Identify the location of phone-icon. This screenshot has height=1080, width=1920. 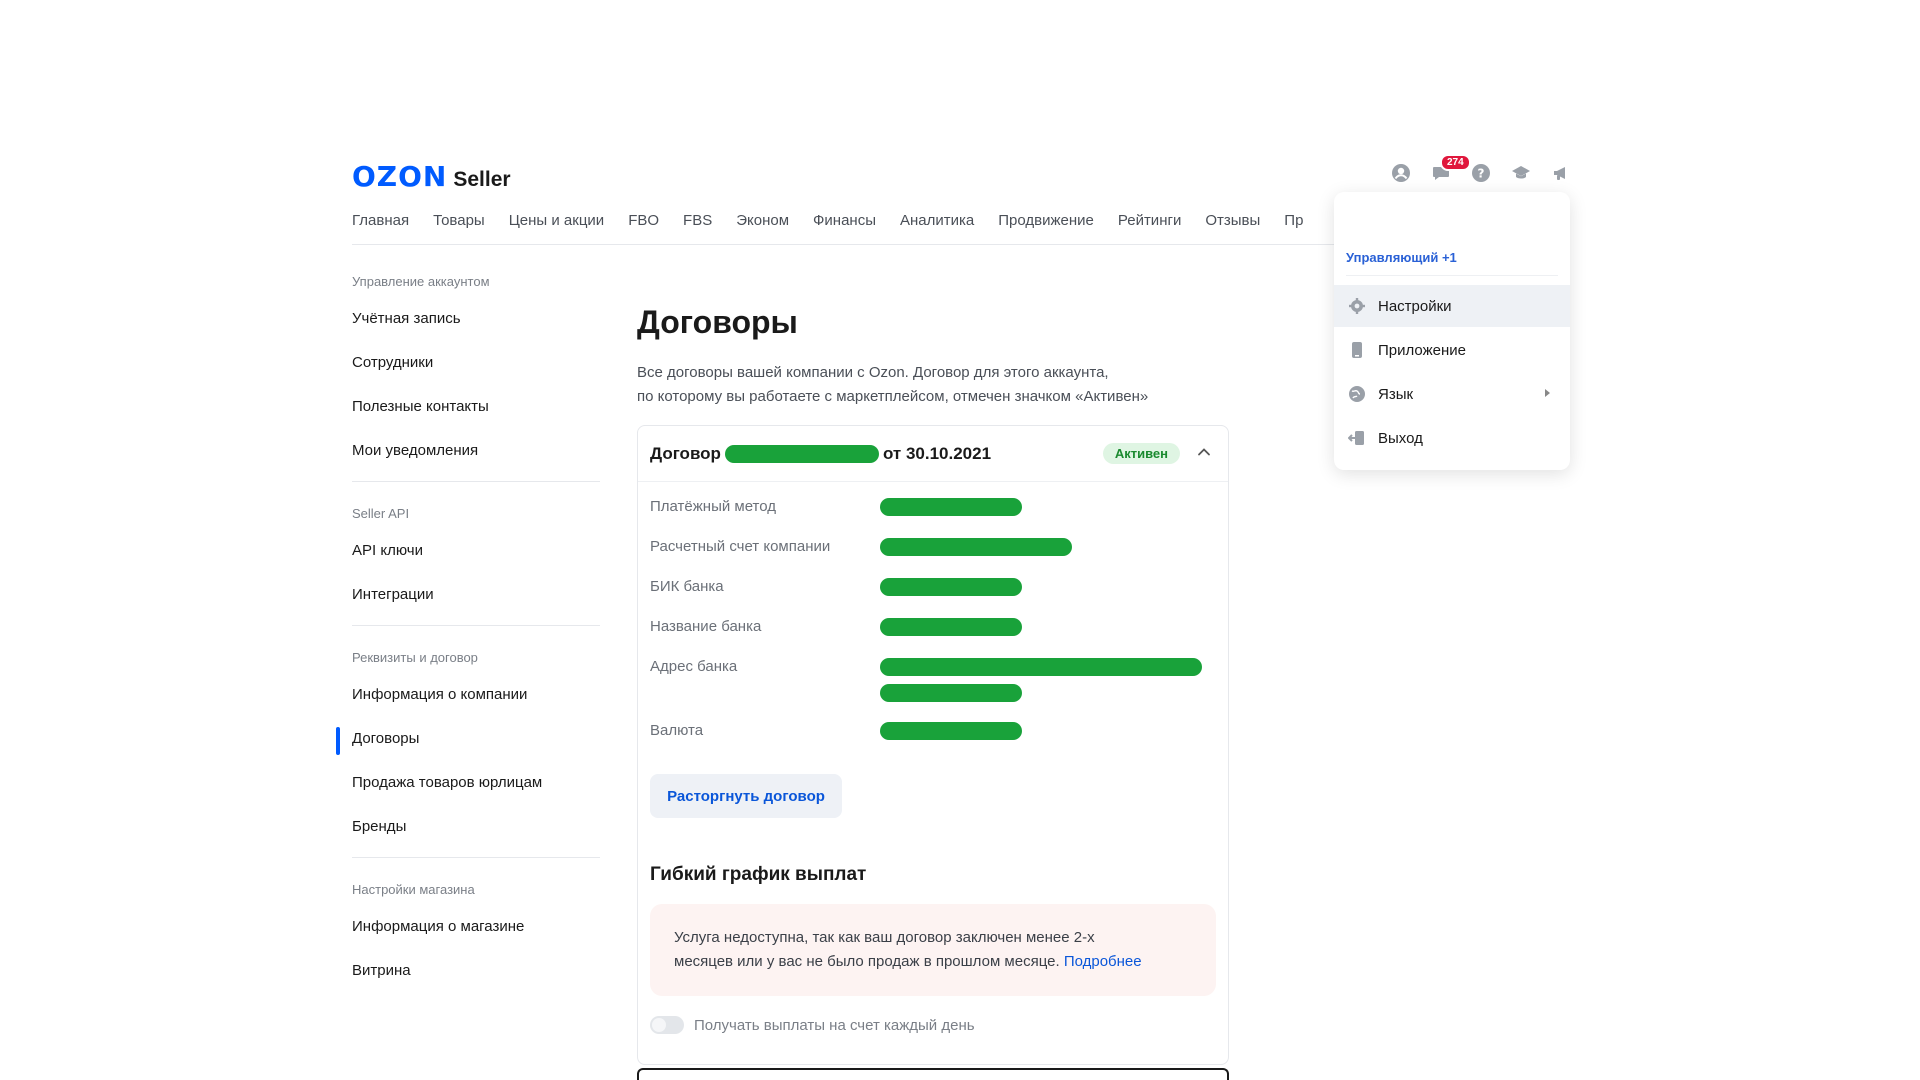
(1357, 350).